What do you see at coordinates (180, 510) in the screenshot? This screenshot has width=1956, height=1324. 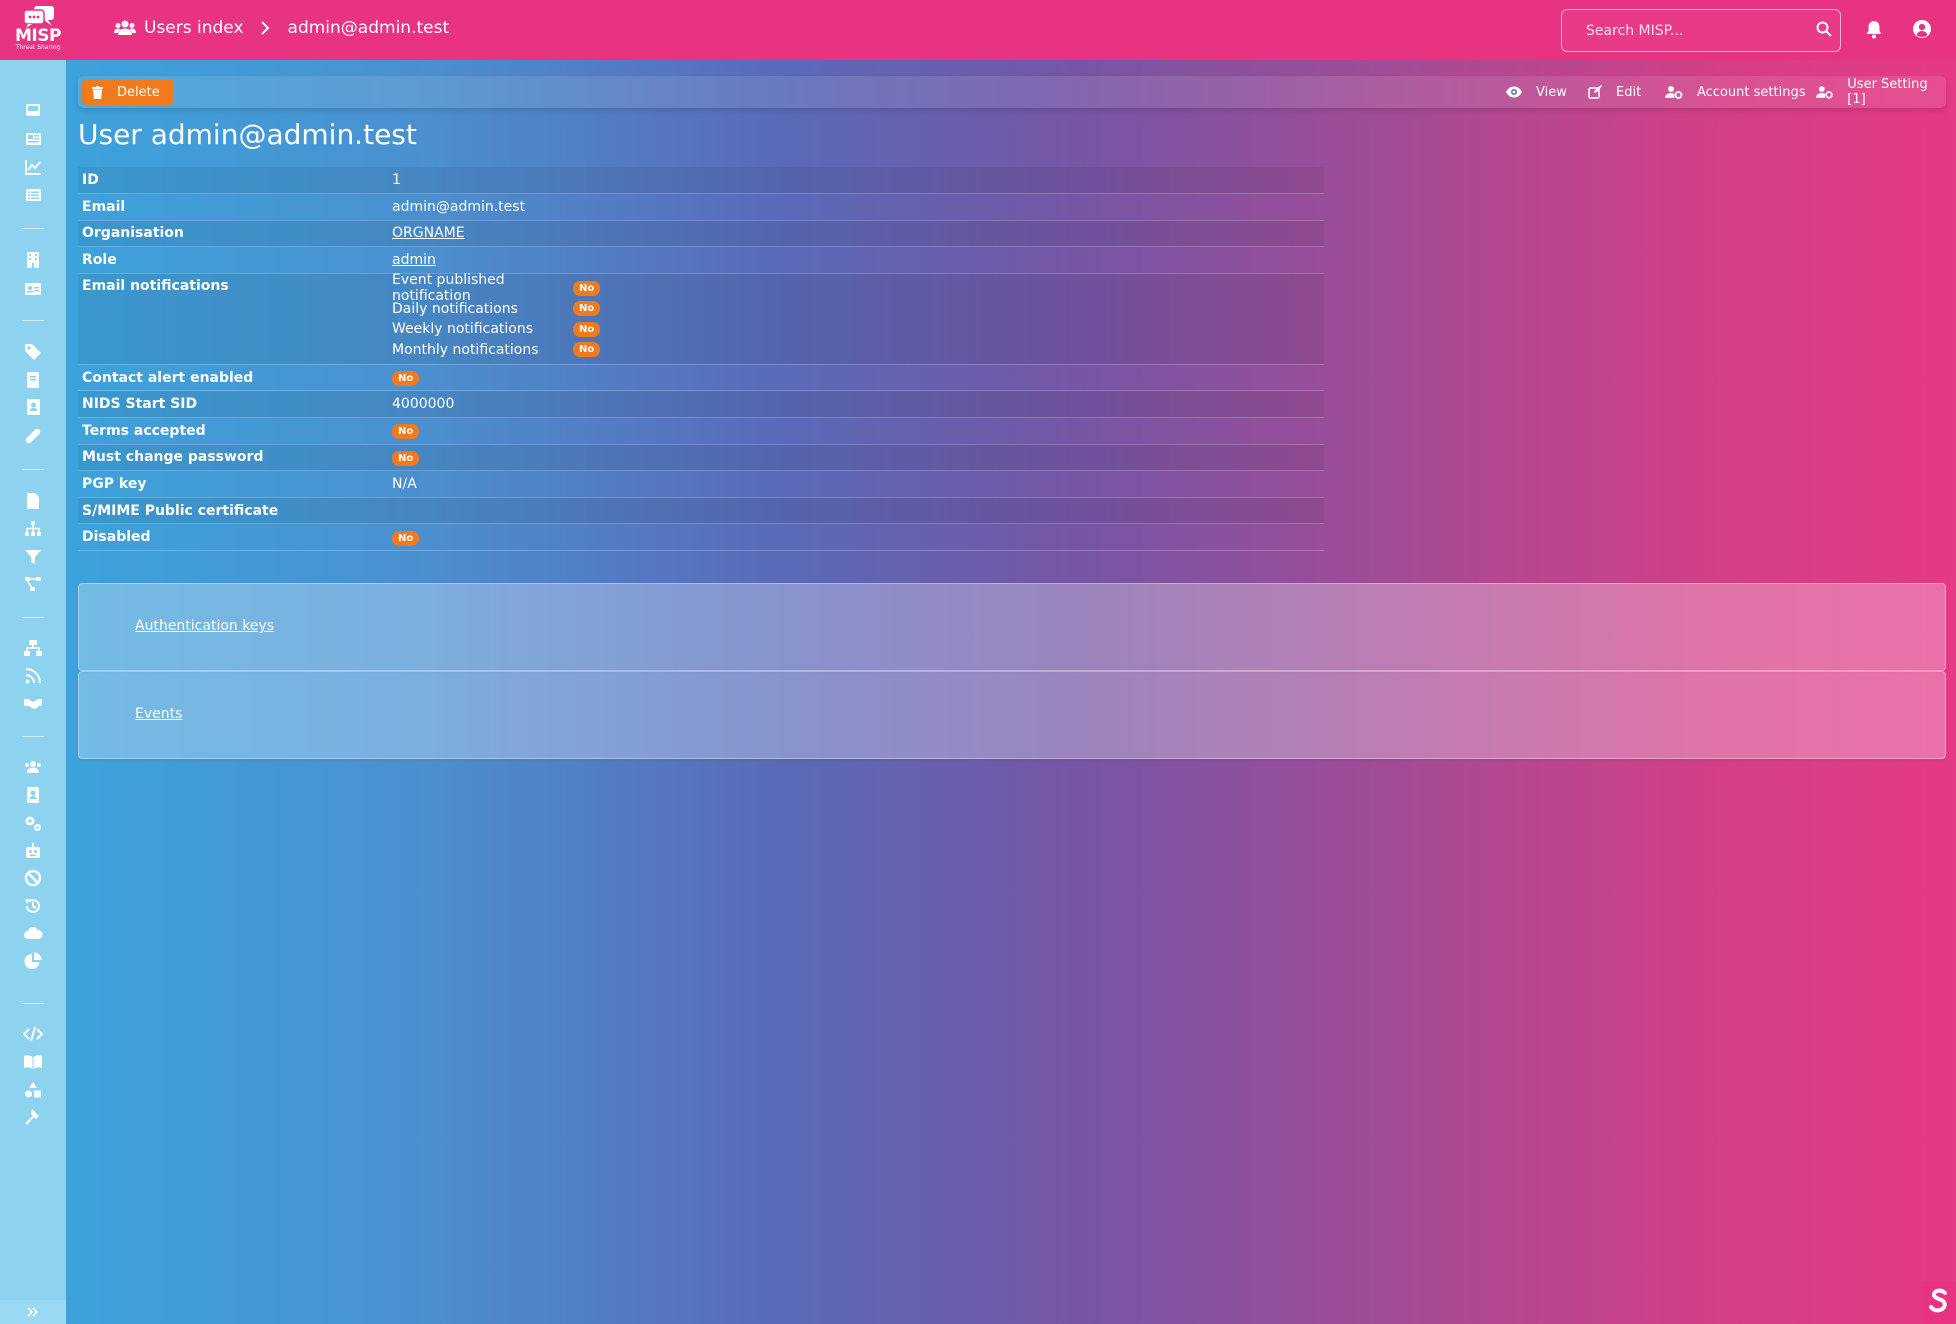 I see `smime-label: S/MIME Public certificate` at bounding box center [180, 510].